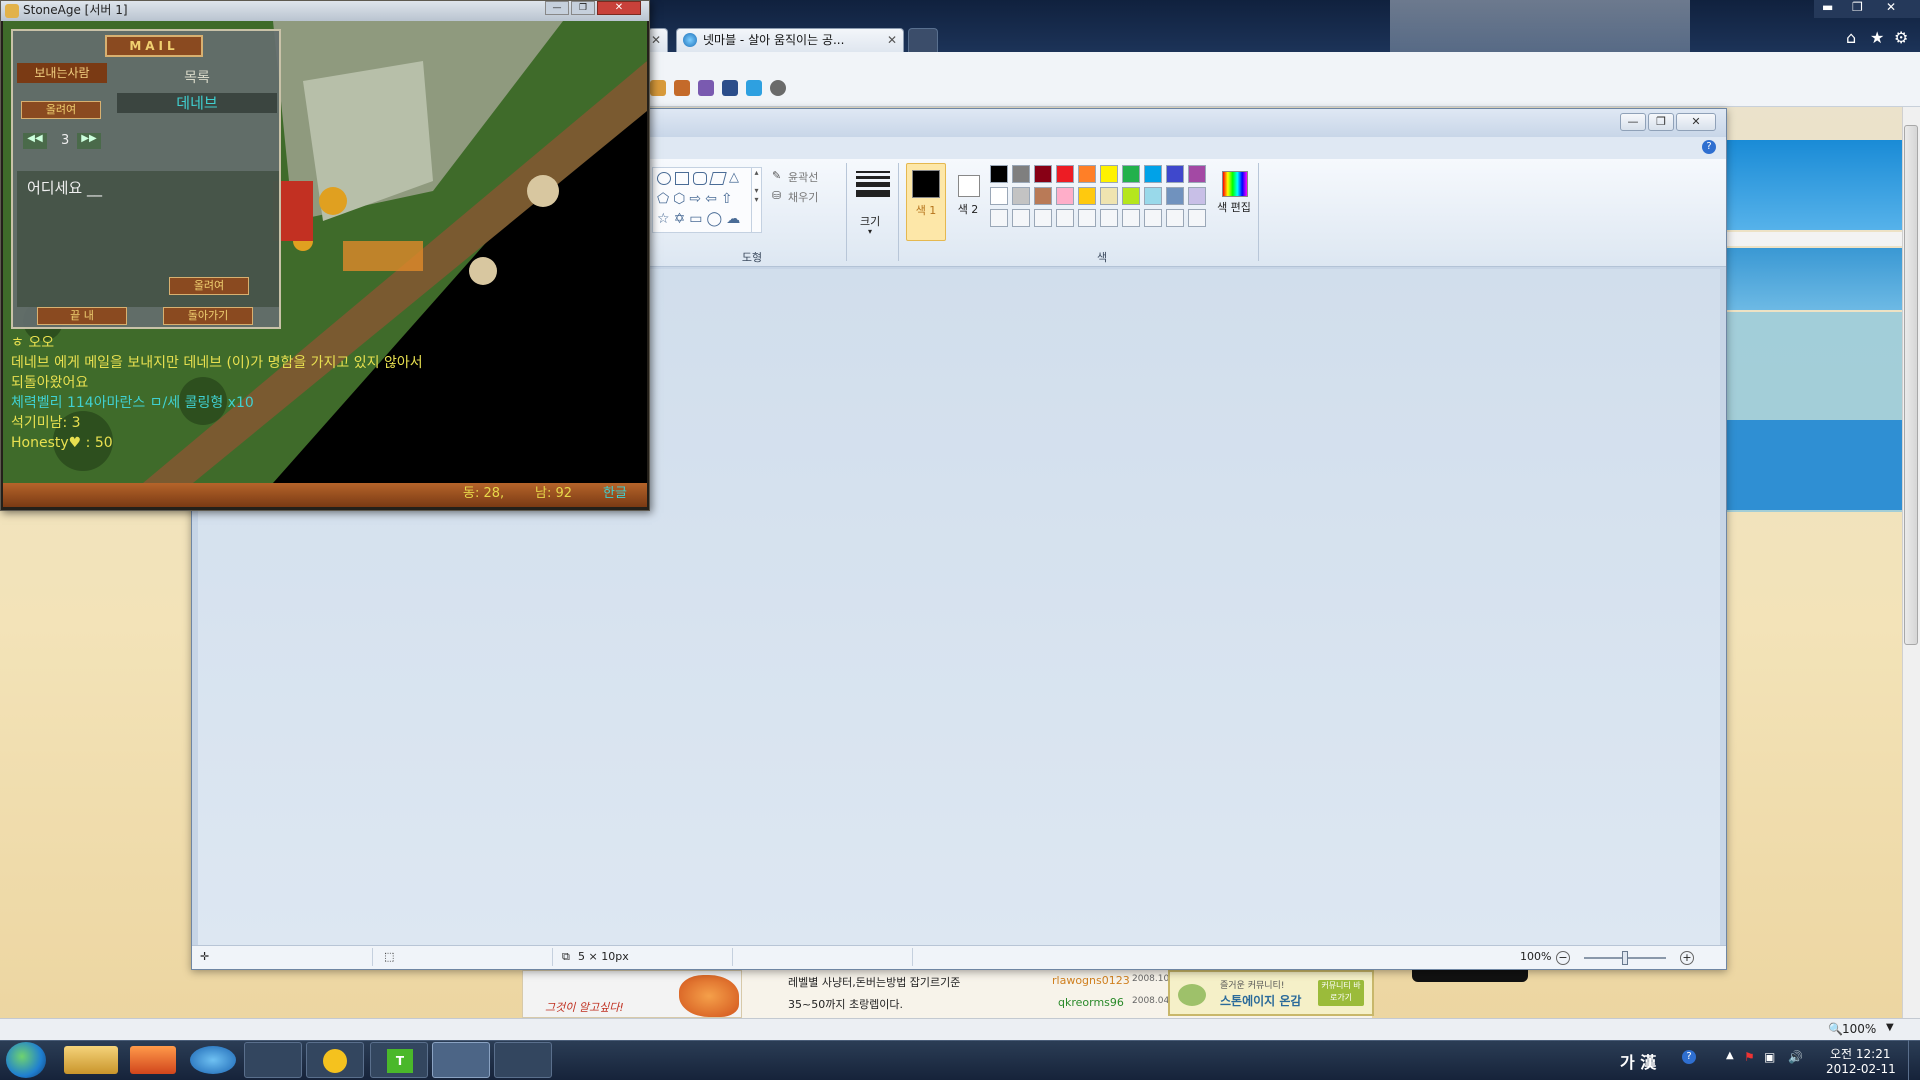 The image size is (1920, 1080). What do you see at coordinates (89, 141) in the screenshot?
I see `next-page-icon: ▶▶` at bounding box center [89, 141].